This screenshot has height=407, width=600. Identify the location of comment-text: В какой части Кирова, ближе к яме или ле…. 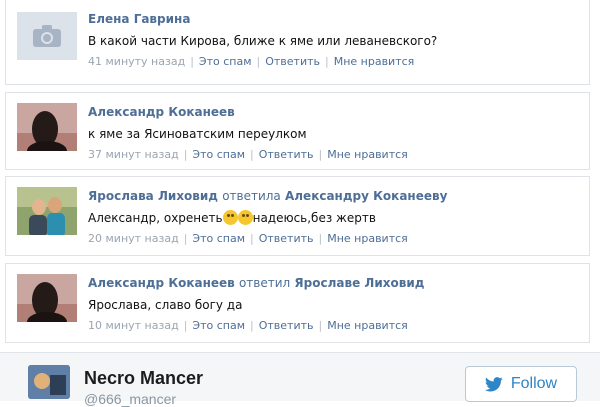
(263, 41).